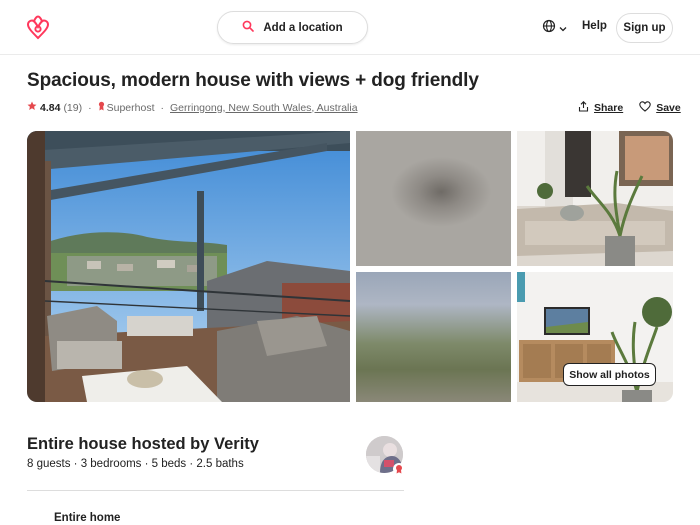  What do you see at coordinates (101, 107) in the screenshot?
I see `superhost-icon` at bounding box center [101, 107].